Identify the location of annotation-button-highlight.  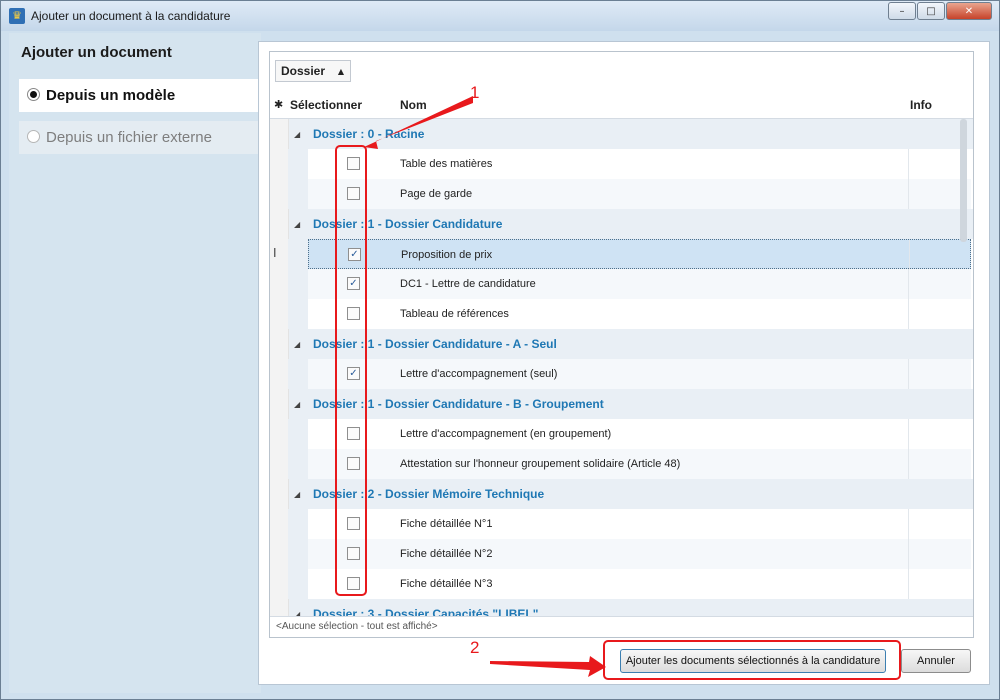
(752, 660).